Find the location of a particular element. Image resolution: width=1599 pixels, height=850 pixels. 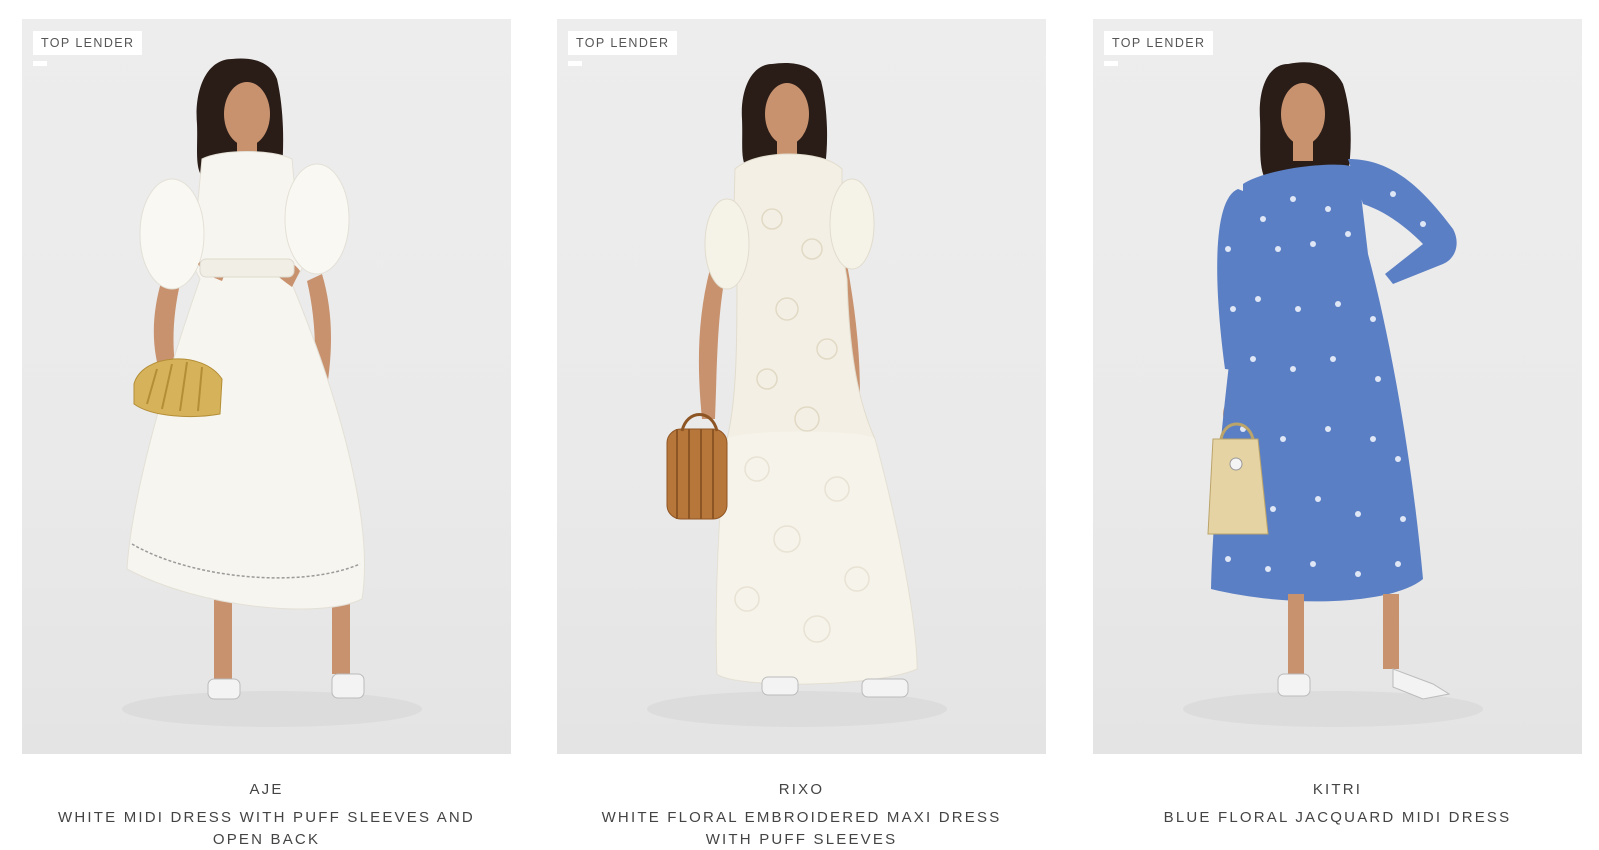

product-brand: RIXO is located at coordinates (801, 789).